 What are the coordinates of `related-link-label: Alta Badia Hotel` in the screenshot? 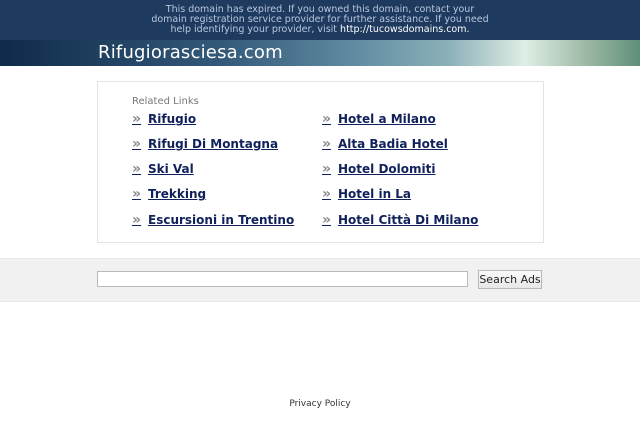 It's located at (393, 144).